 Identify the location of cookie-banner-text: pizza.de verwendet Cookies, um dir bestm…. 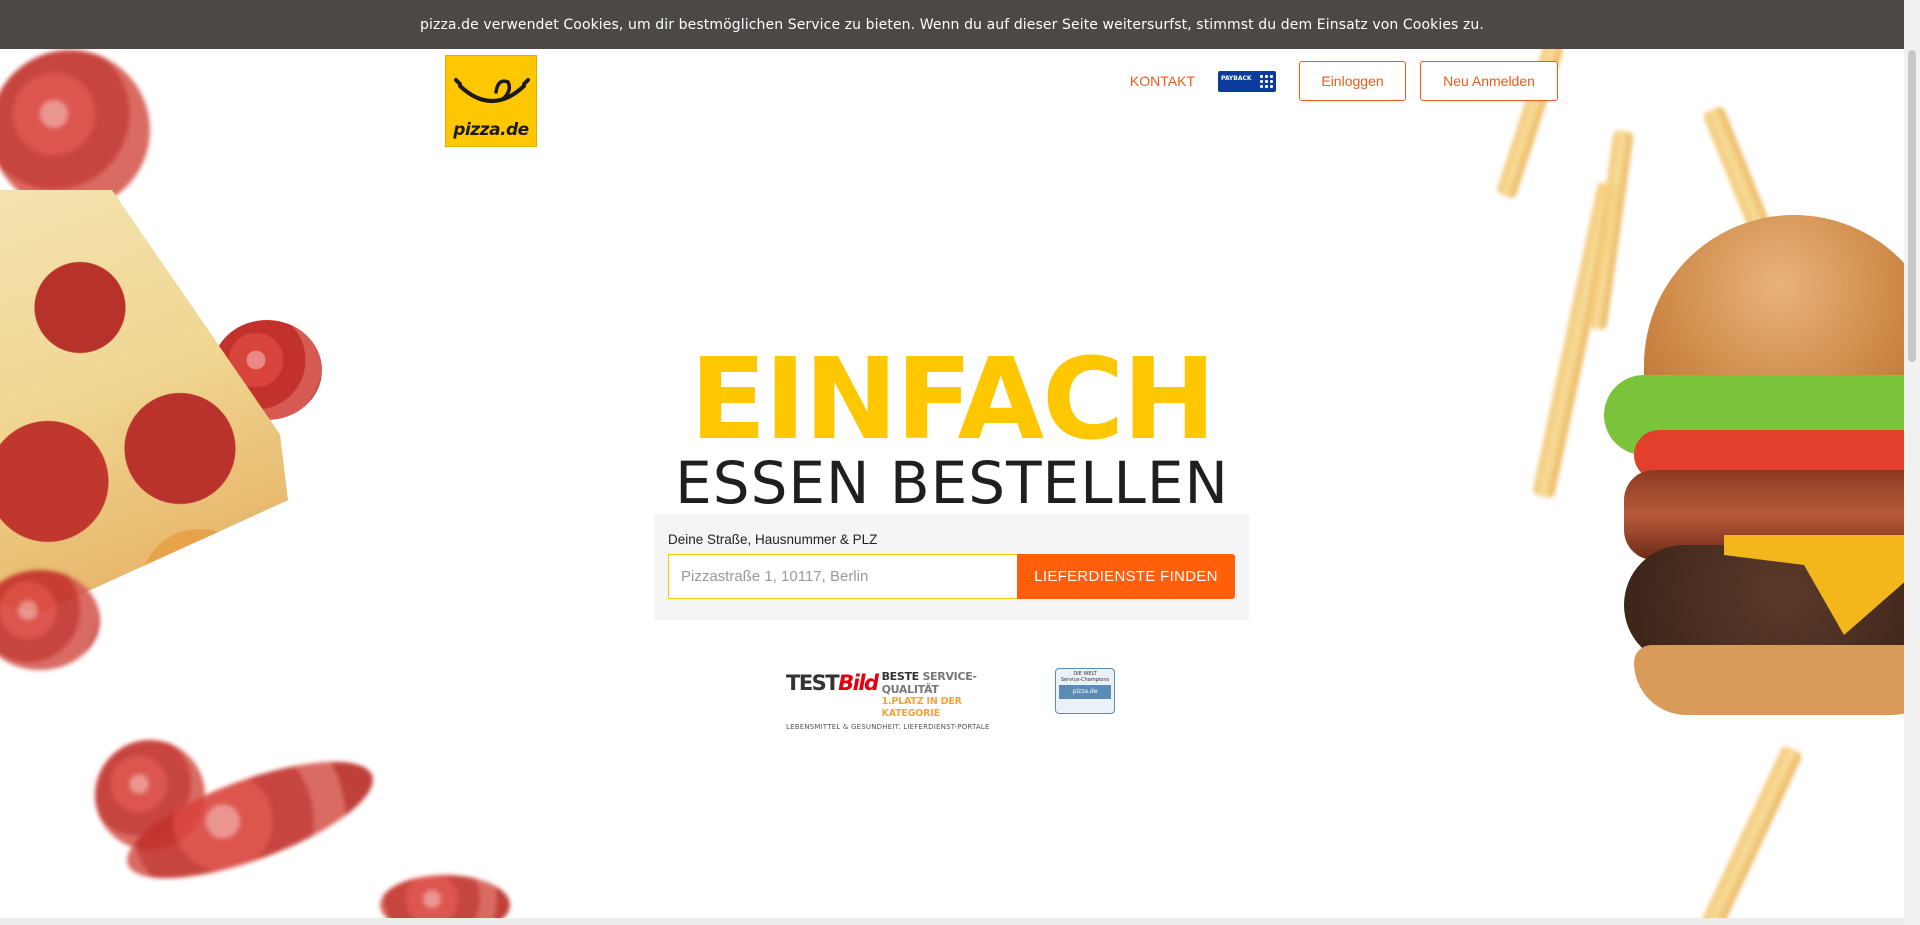
(952, 24).